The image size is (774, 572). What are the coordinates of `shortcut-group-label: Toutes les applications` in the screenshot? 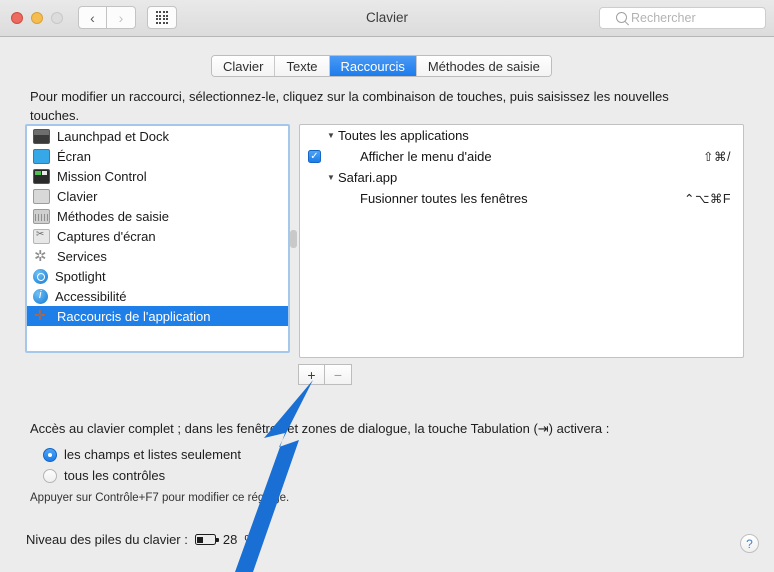 It's located at (403, 135).